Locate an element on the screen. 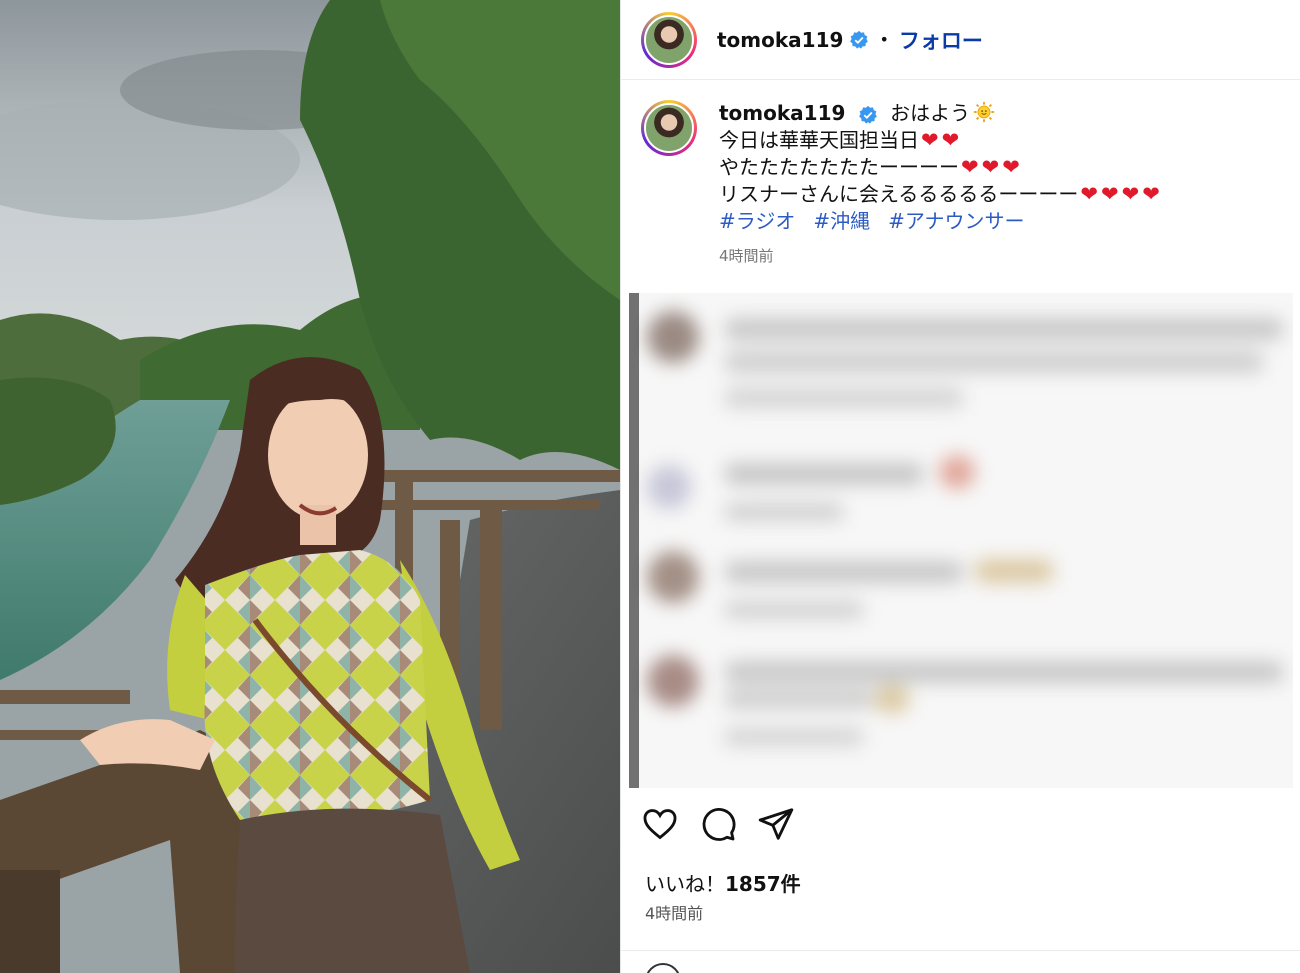 This screenshot has height=973, width=1300. caption-line-2: 今日は華華天国担当日 is located at coordinates (819, 140).